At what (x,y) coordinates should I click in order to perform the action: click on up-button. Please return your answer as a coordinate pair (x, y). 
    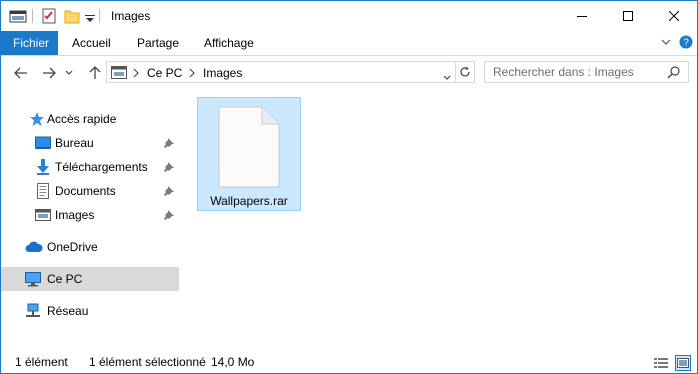
    Looking at the image, I should click on (95, 73).